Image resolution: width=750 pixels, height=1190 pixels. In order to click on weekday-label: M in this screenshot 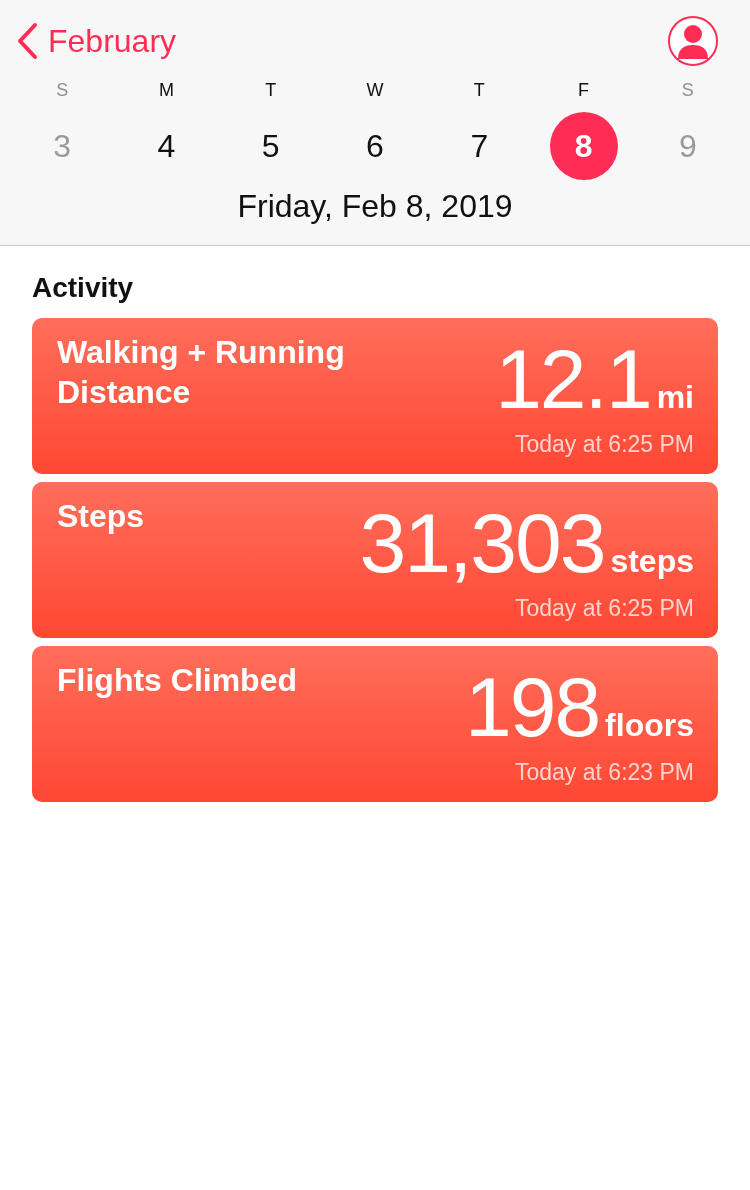, I will do `click(166, 91)`.